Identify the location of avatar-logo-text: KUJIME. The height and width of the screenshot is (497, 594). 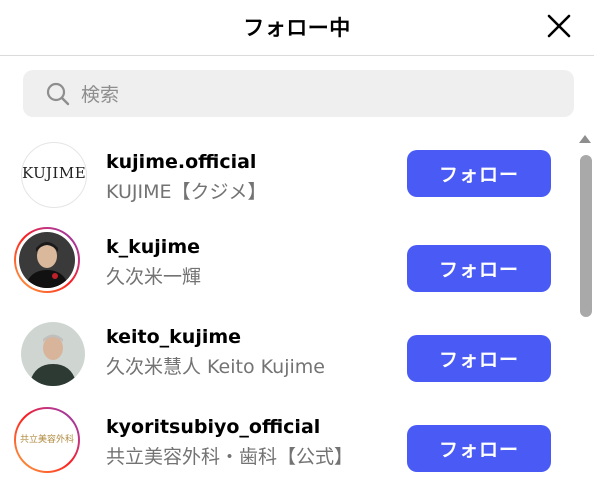
(54, 173).